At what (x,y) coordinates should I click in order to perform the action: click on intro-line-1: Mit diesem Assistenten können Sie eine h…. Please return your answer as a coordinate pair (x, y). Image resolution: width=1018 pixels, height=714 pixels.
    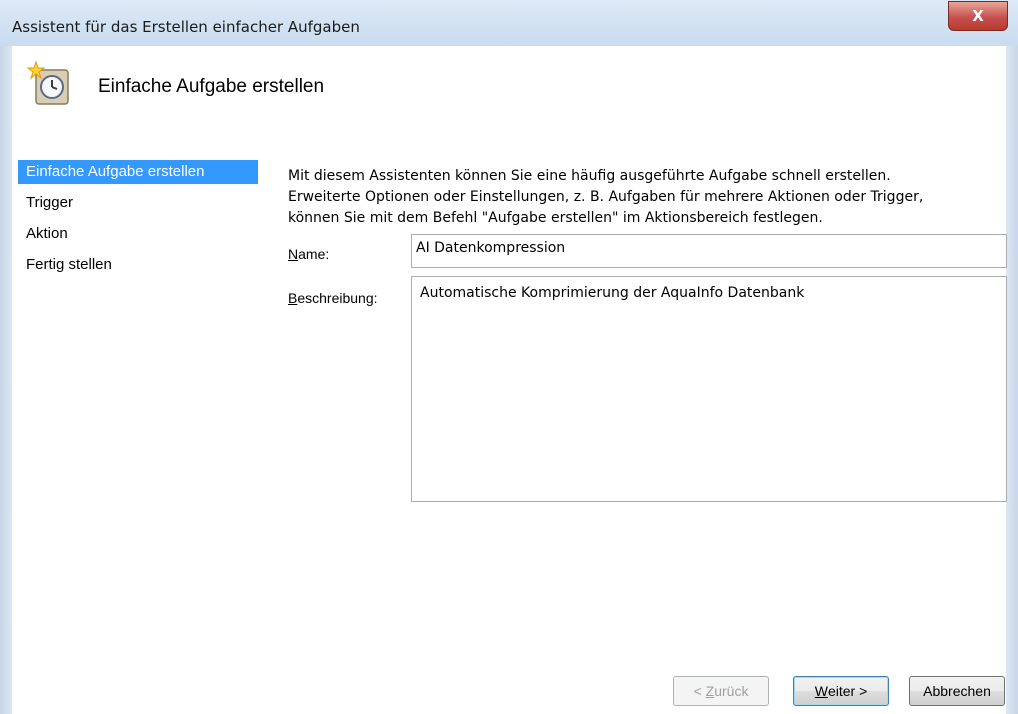
    Looking at the image, I should click on (589, 176).